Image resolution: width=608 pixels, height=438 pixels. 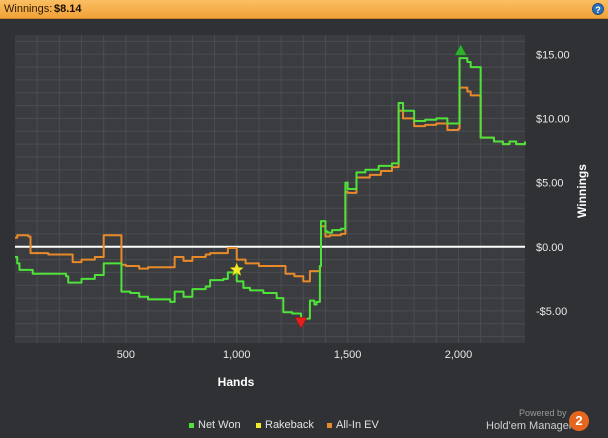 I want to click on y-tick-label: $5.00, so click(x=550, y=184).